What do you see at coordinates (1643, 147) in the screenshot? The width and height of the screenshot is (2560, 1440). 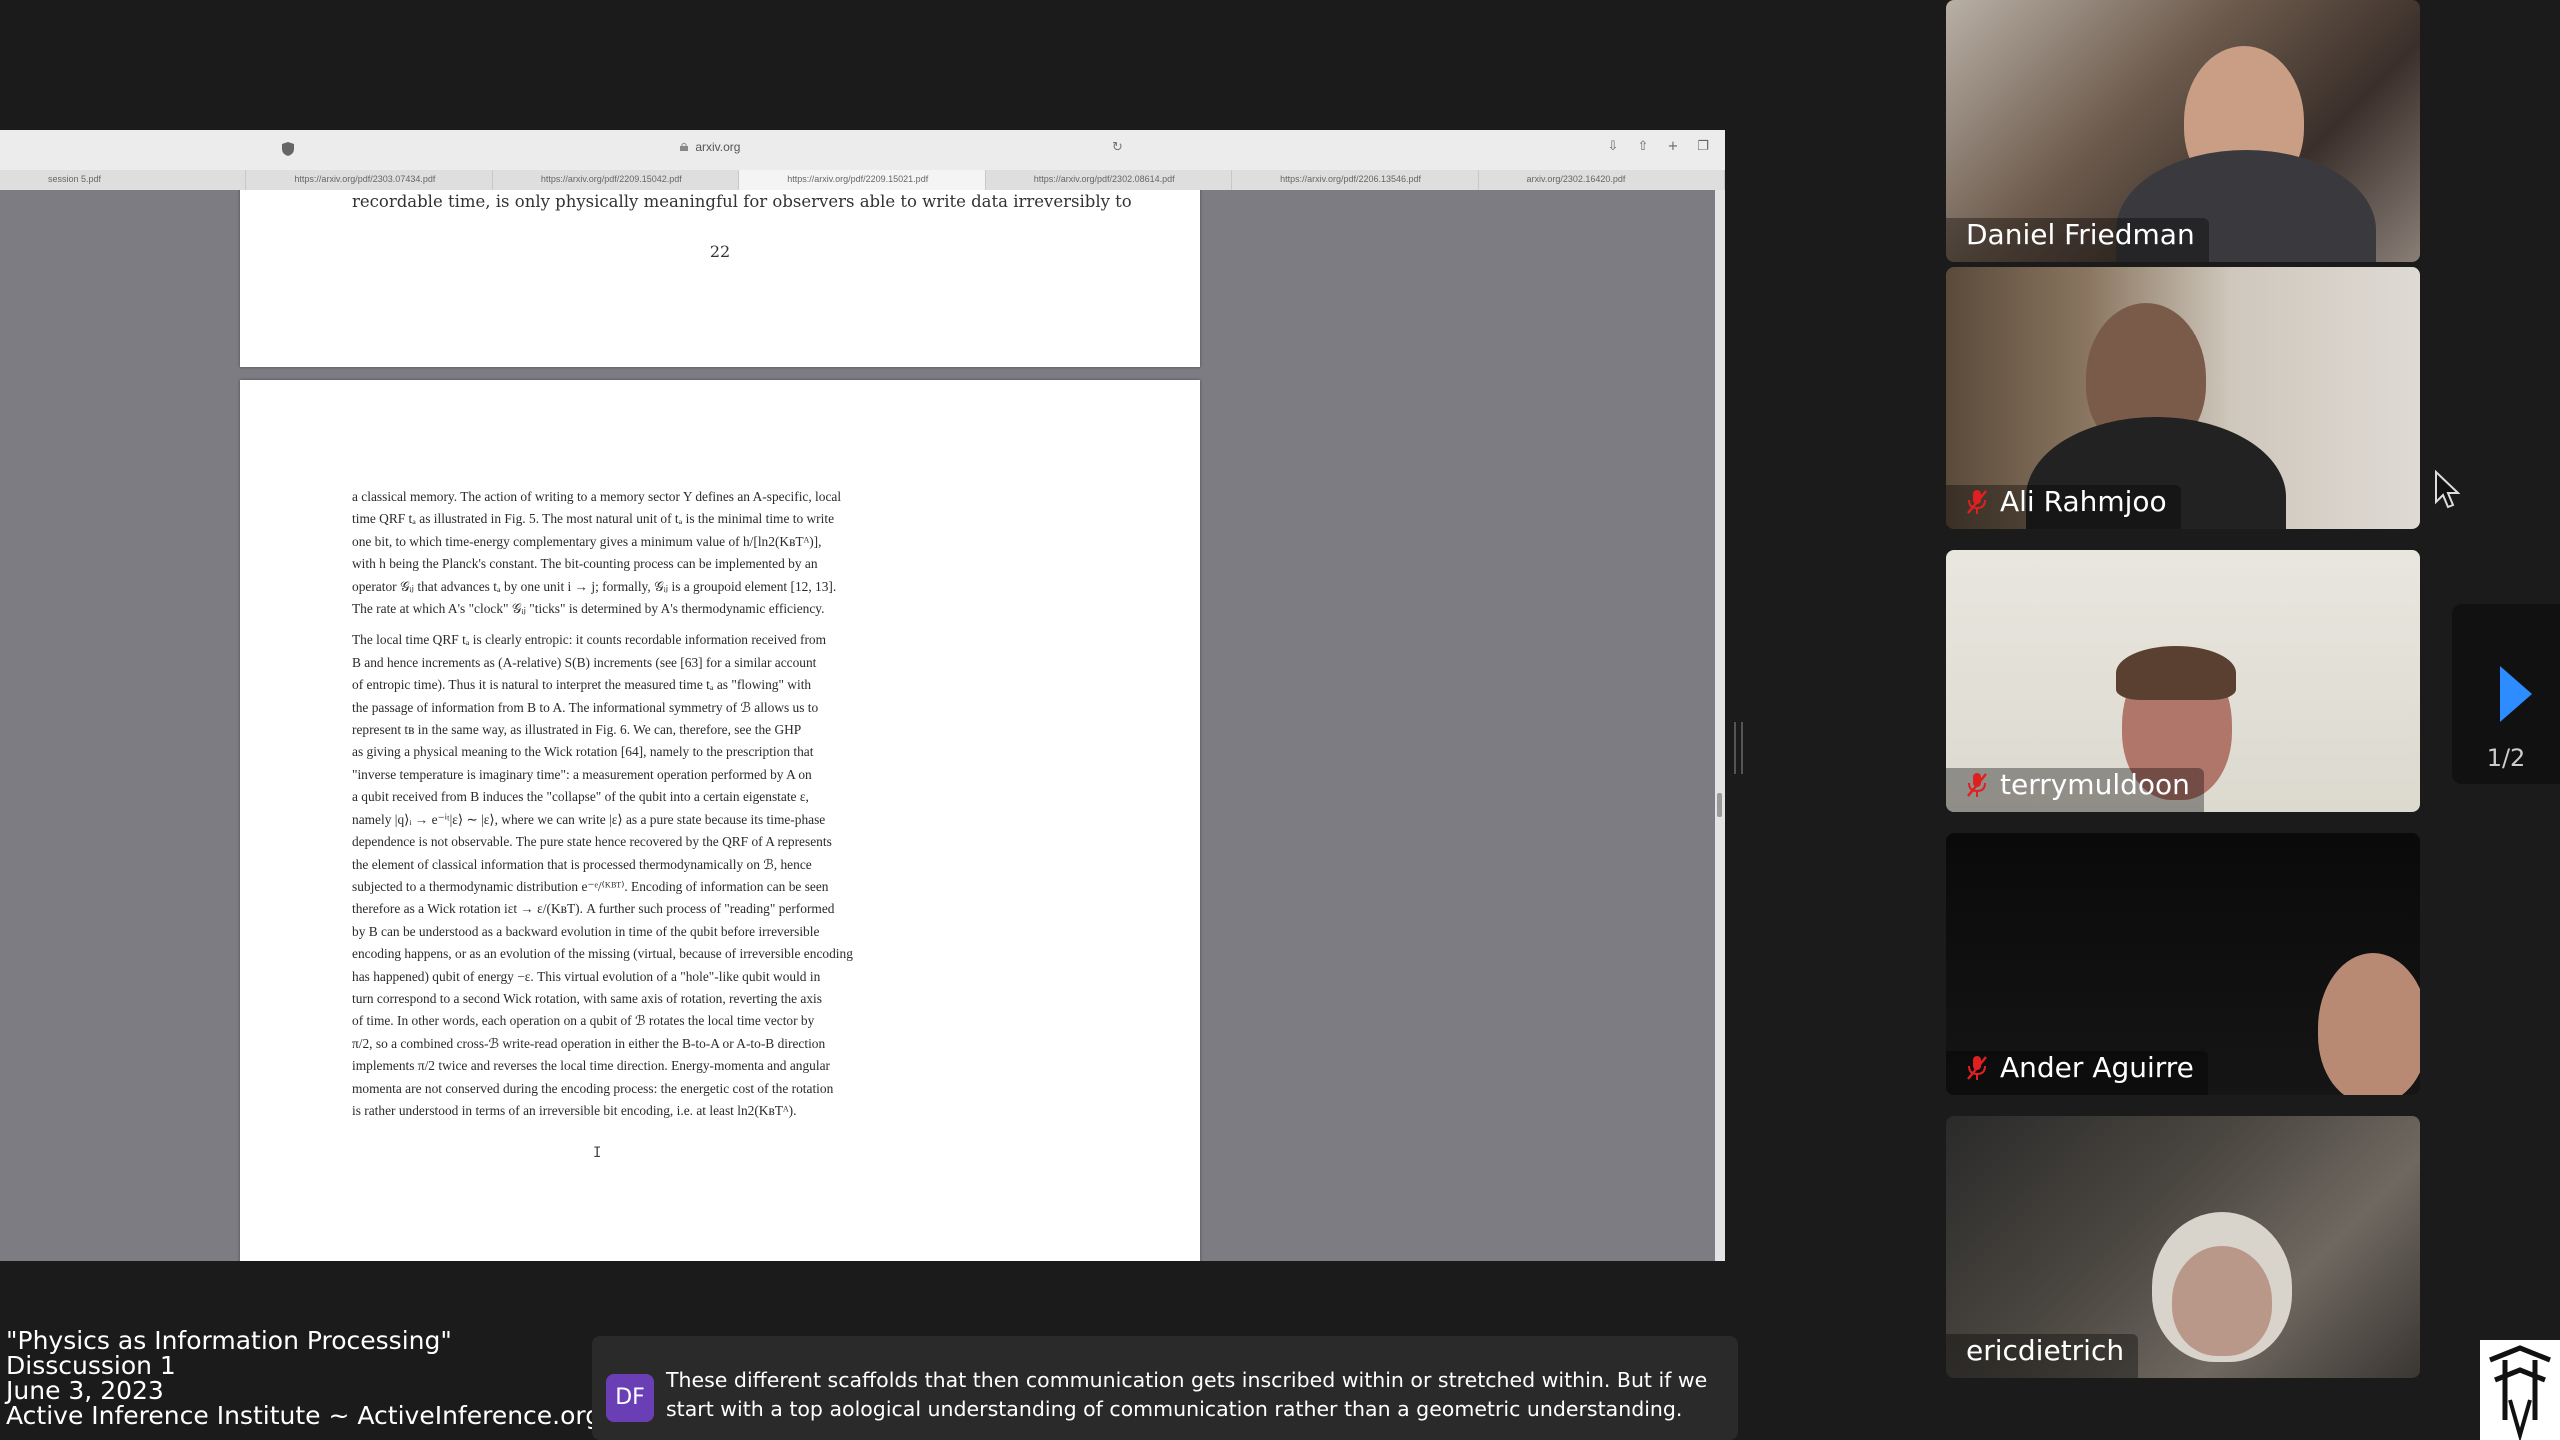 I see `share-icon: ⇧` at bounding box center [1643, 147].